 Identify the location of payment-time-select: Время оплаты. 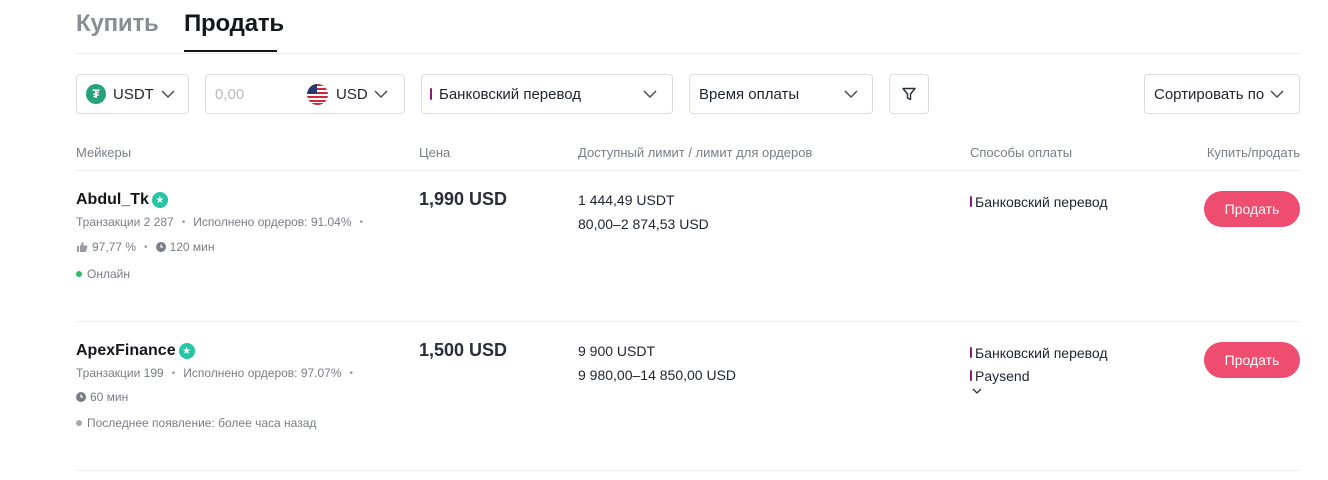
(781, 94).